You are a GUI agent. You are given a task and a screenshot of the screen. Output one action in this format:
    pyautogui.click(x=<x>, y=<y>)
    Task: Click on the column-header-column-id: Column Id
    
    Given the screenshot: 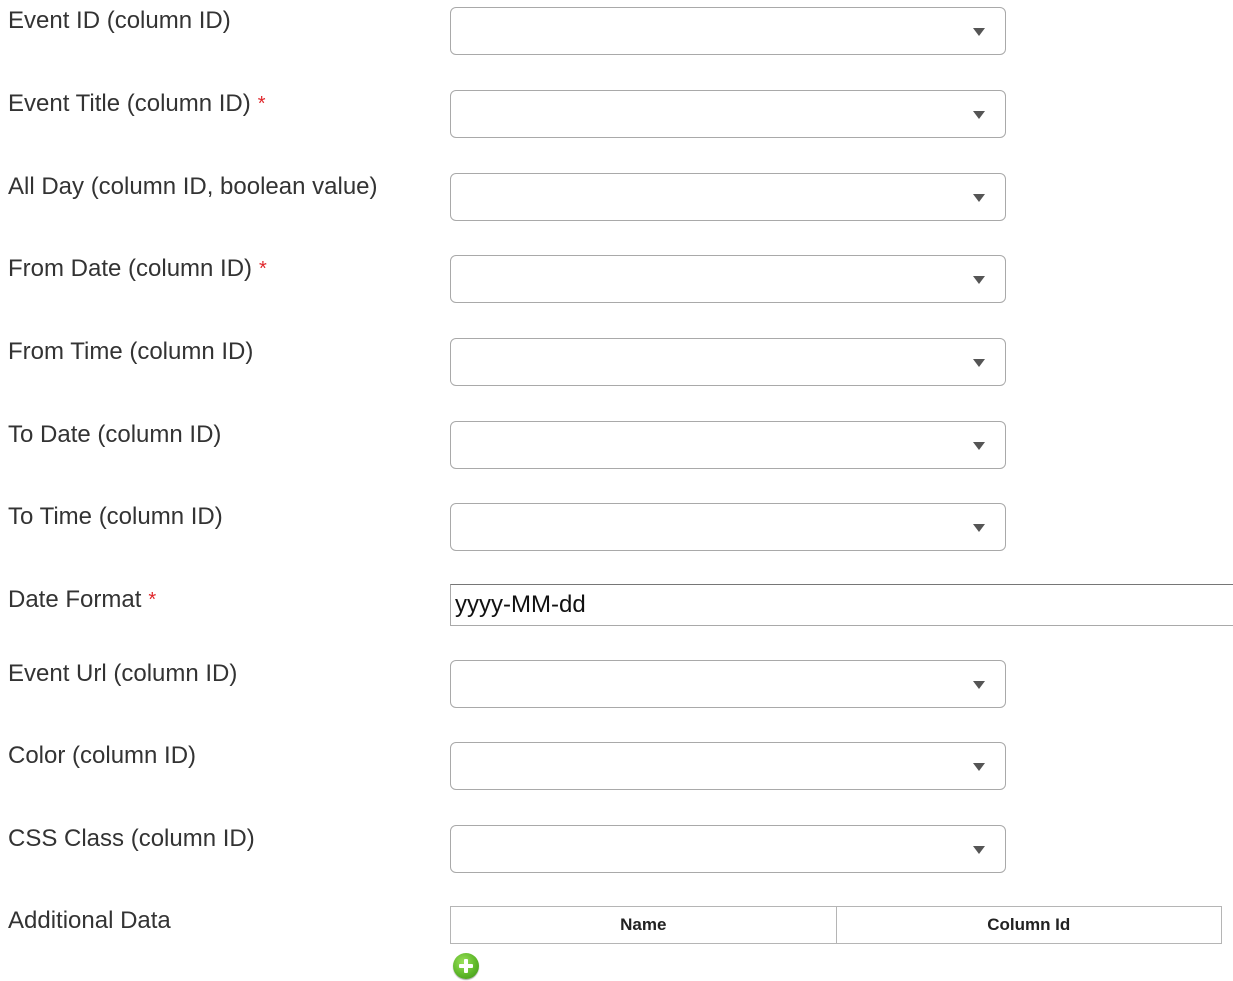 What is the action you would take?
    pyautogui.click(x=1028, y=925)
    